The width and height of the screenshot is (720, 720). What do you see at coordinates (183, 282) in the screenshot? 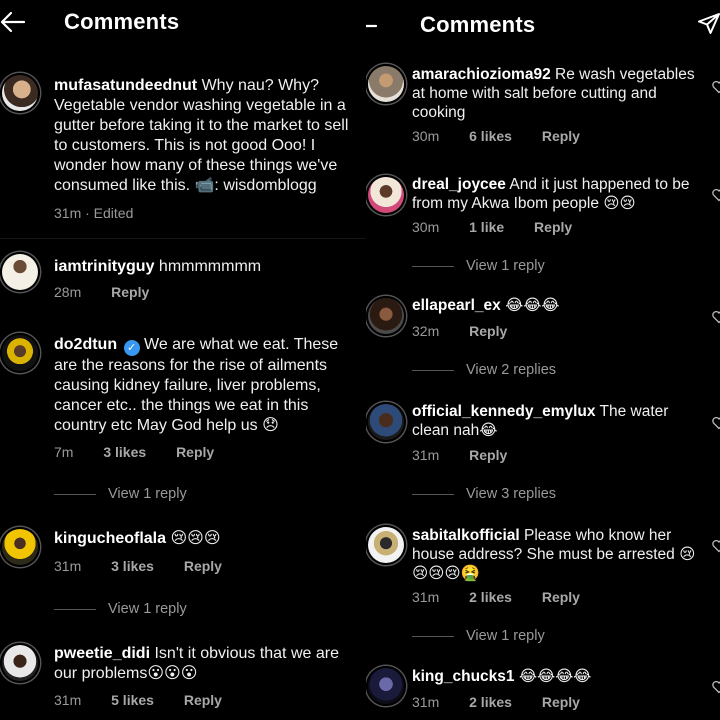
I see `comment-item: iamtrinityguy hmmmmmmm 28m Reply` at bounding box center [183, 282].